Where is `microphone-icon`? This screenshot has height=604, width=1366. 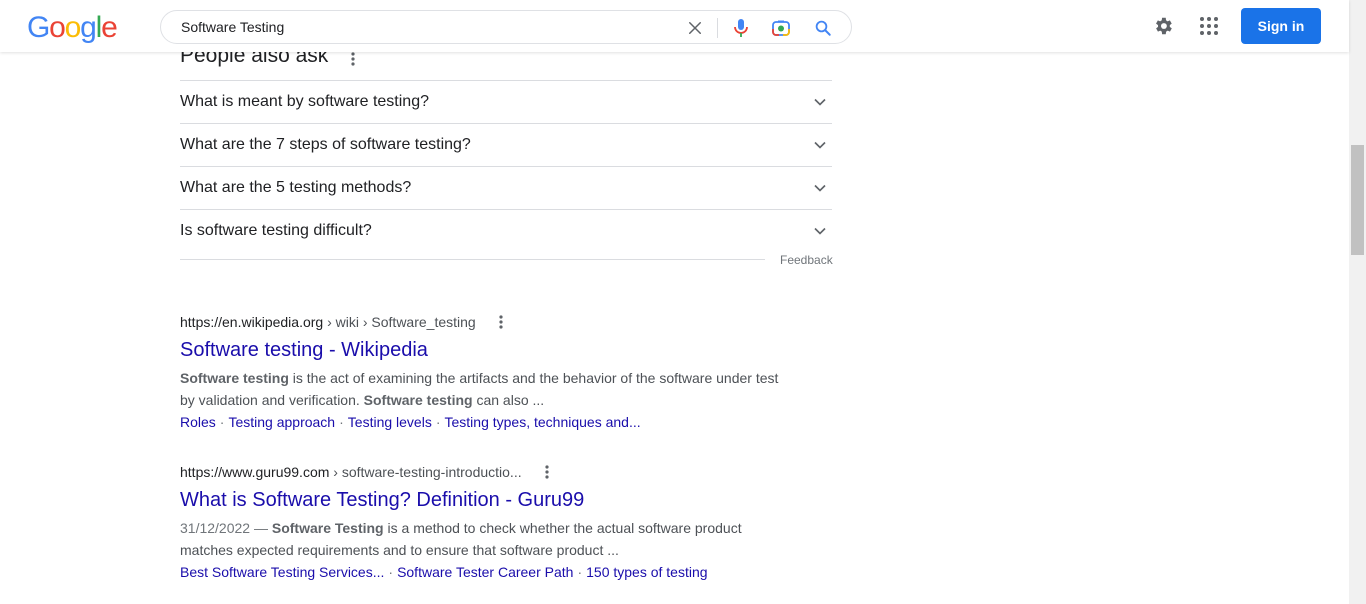
microphone-icon is located at coordinates (741, 28).